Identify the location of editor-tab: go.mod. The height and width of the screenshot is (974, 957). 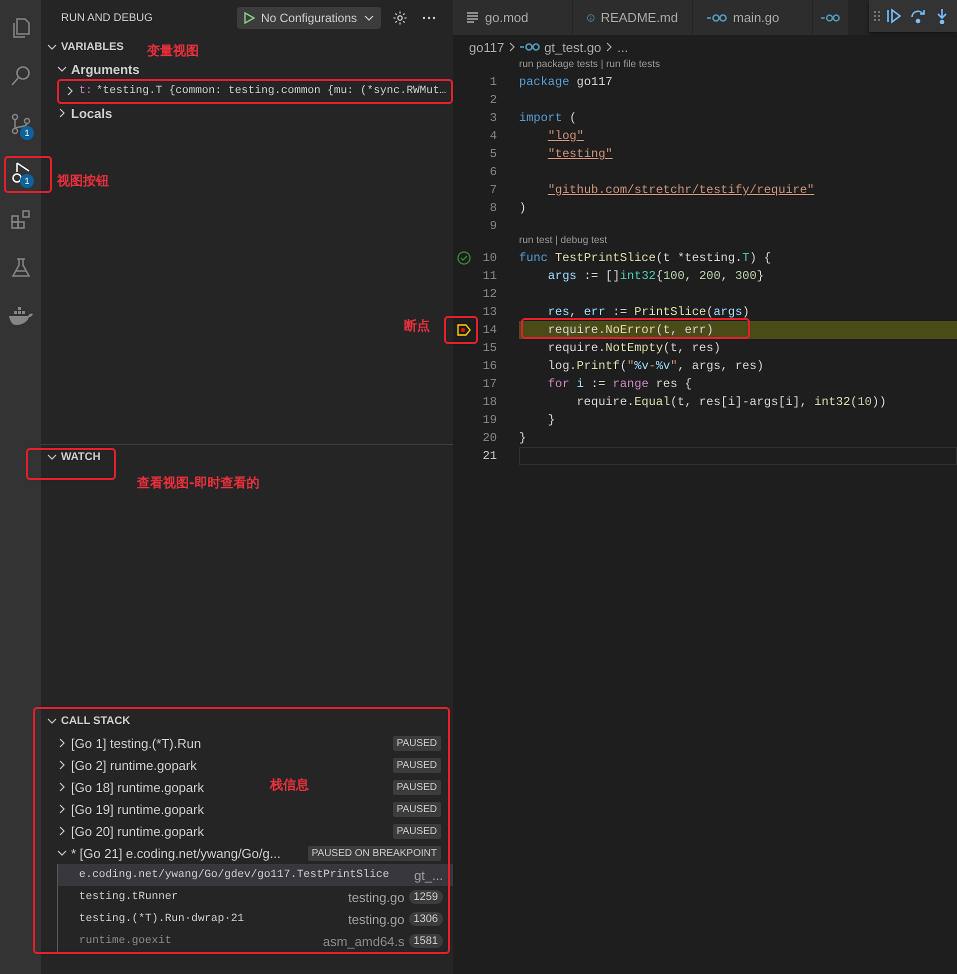
(513, 17).